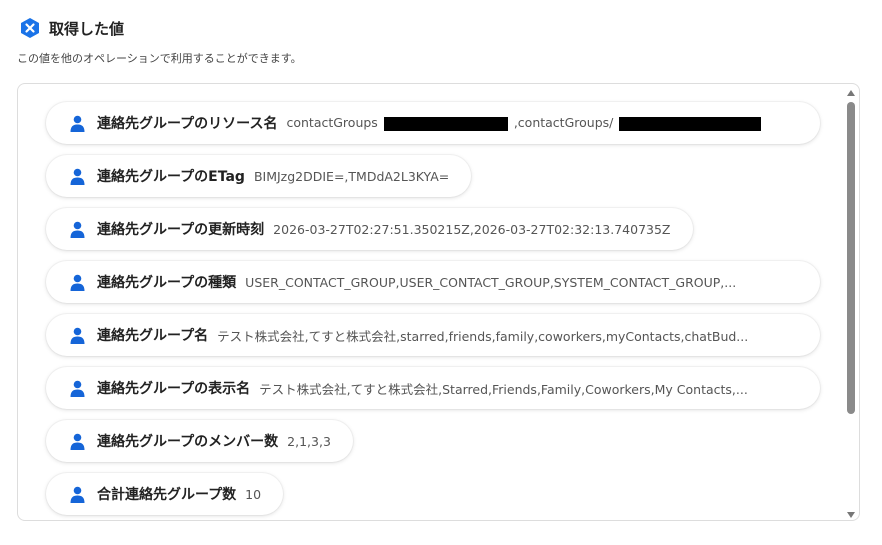  What do you see at coordinates (188, 442) in the screenshot?
I see `value-item-label: 連絡先グループのメンバー数` at bounding box center [188, 442].